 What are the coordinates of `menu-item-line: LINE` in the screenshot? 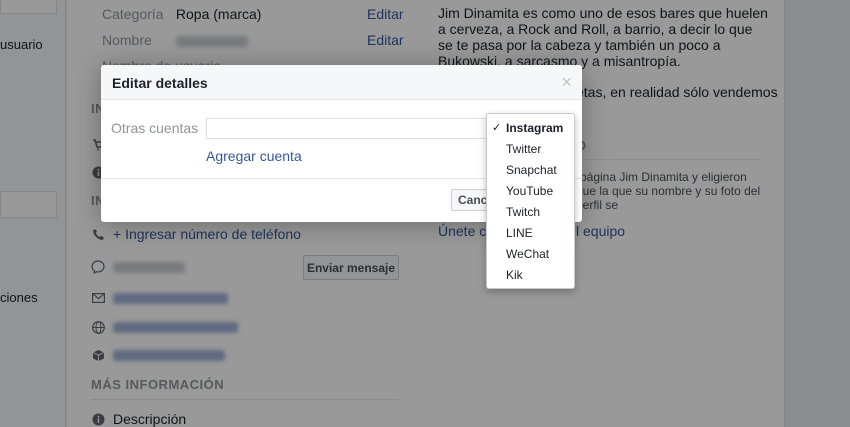 It's located at (530, 233).